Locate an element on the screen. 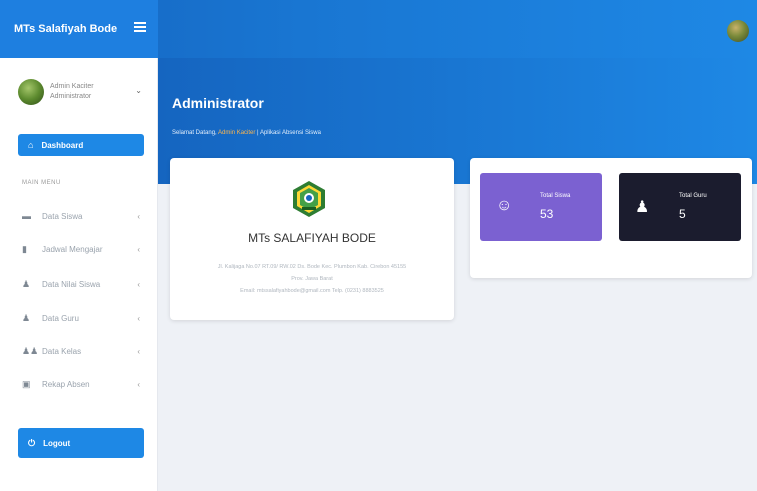 The image size is (757, 491). sidebar-item-label: Data Kelas is located at coordinates (62, 351).